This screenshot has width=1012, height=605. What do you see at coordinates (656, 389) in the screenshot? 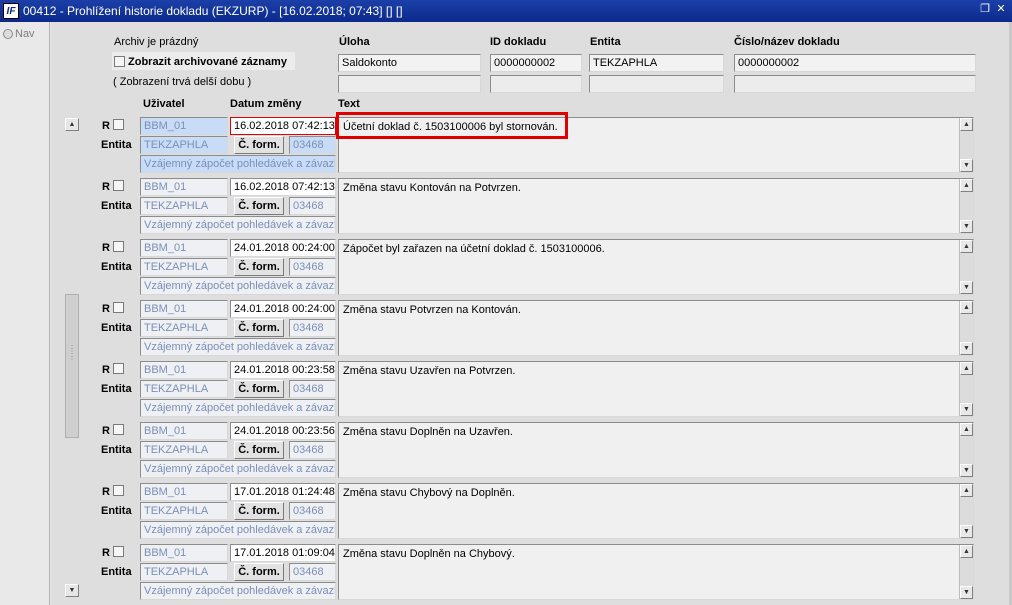
I see `text-area: Změna stavu Uzavřen na Potvrzen. ▲ ▼` at bounding box center [656, 389].